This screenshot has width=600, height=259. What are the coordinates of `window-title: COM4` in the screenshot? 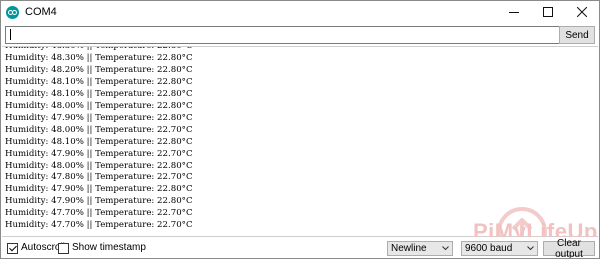 It's located at (41, 12).